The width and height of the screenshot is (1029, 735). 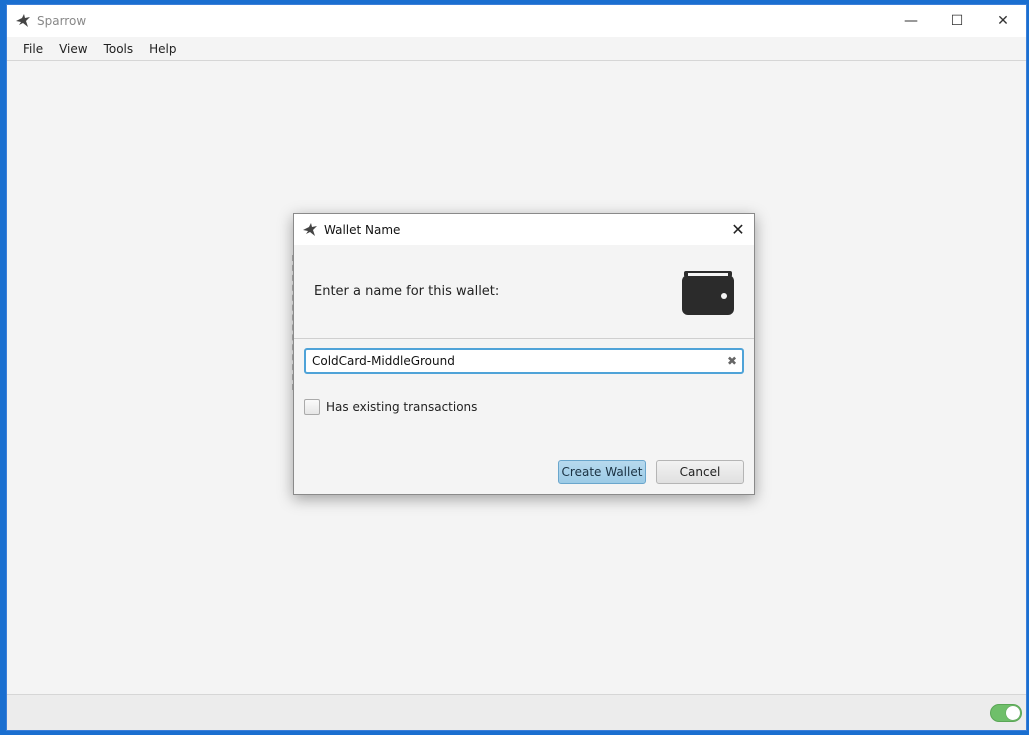 I want to click on dialog-close-button: ✕, so click(x=738, y=229).